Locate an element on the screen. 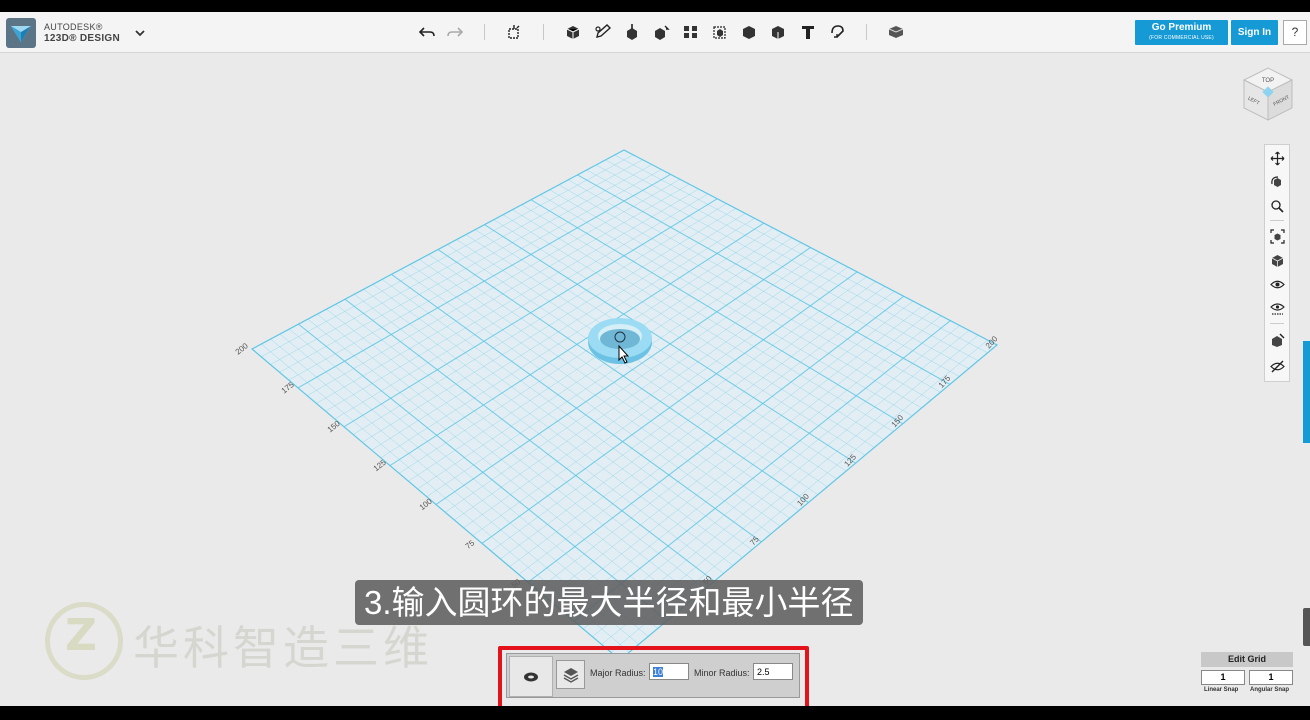  major-radius-value: 10 is located at coordinates (658, 672).